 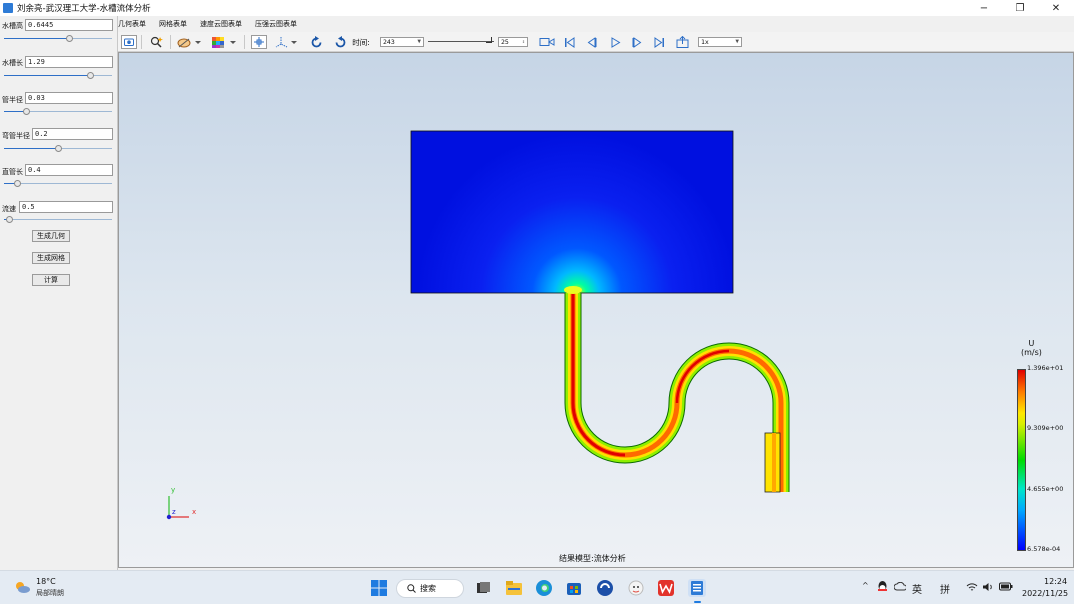 I want to click on weather-icon, so click(x=22, y=587).